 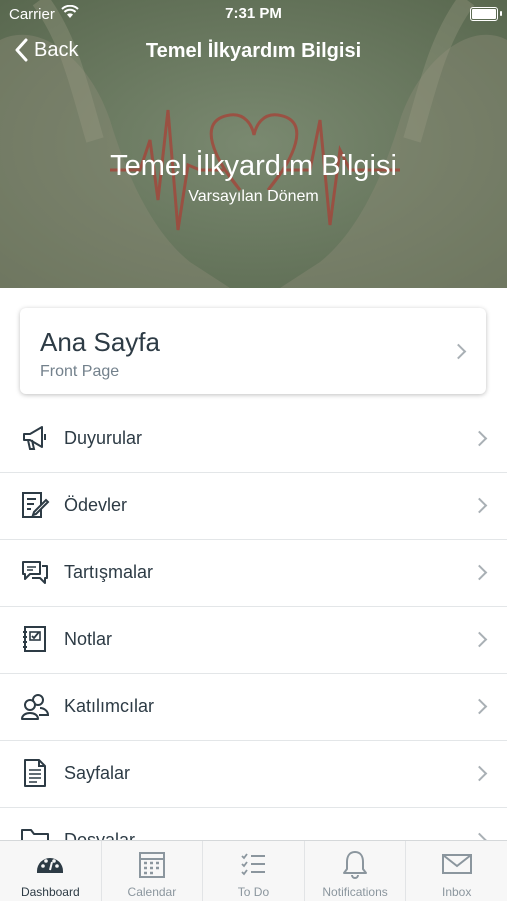 What do you see at coordinates (486, 14) in the screenshot?
I see `battery-icon` at bounding box center [486, 14].